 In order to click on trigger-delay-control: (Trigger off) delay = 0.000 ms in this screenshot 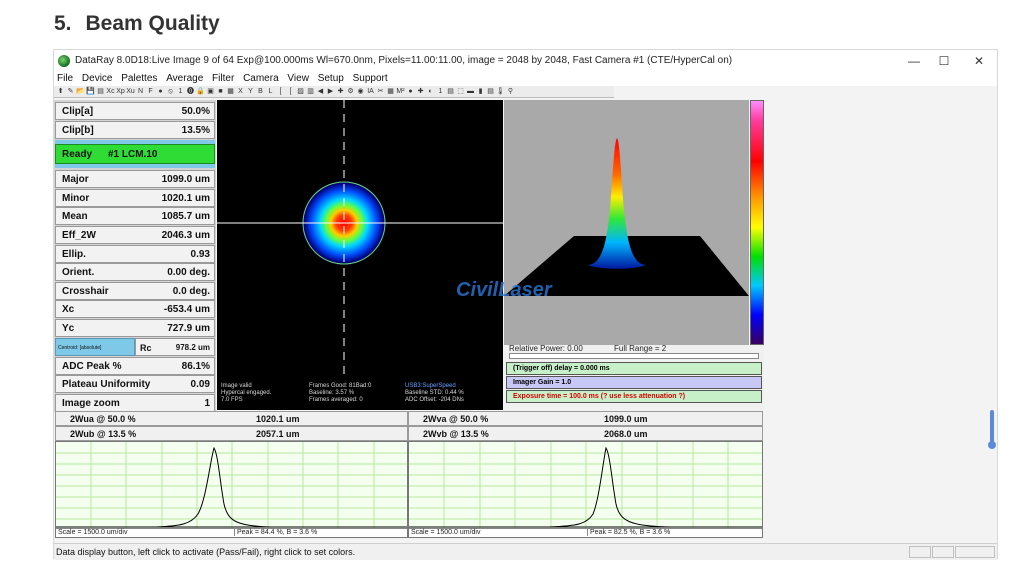, I will do `click(634, 368)`.